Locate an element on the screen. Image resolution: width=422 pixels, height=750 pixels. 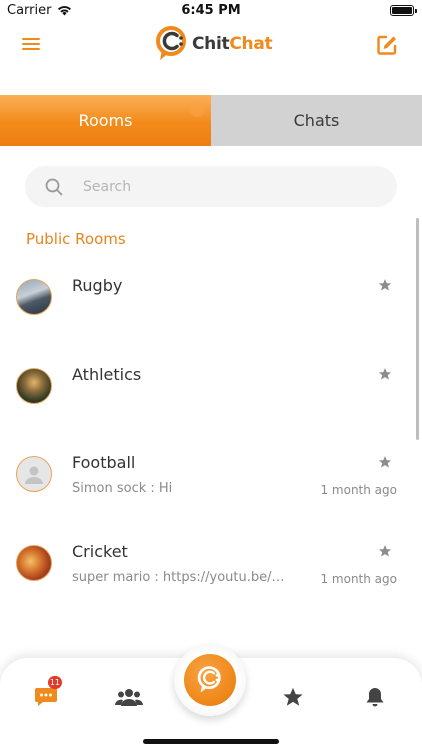
room-name: Football is located at coordinates (104, 462).